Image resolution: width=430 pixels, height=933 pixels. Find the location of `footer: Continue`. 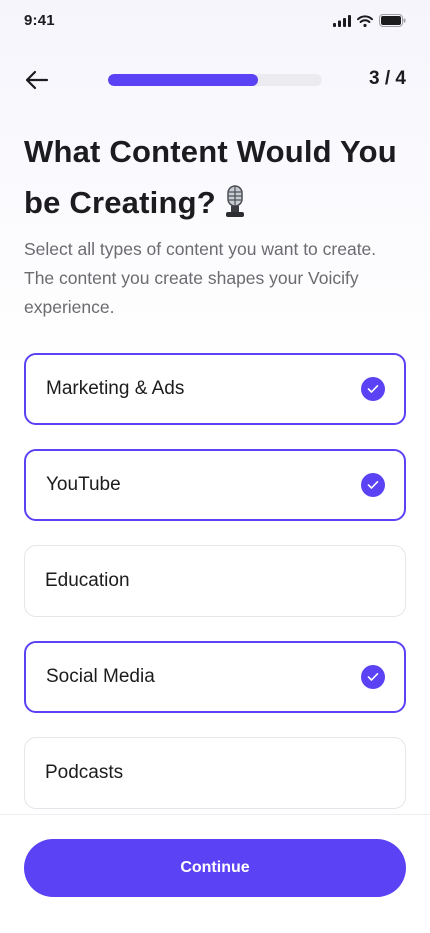

footer: Continue is located at coordinates (215, 873).